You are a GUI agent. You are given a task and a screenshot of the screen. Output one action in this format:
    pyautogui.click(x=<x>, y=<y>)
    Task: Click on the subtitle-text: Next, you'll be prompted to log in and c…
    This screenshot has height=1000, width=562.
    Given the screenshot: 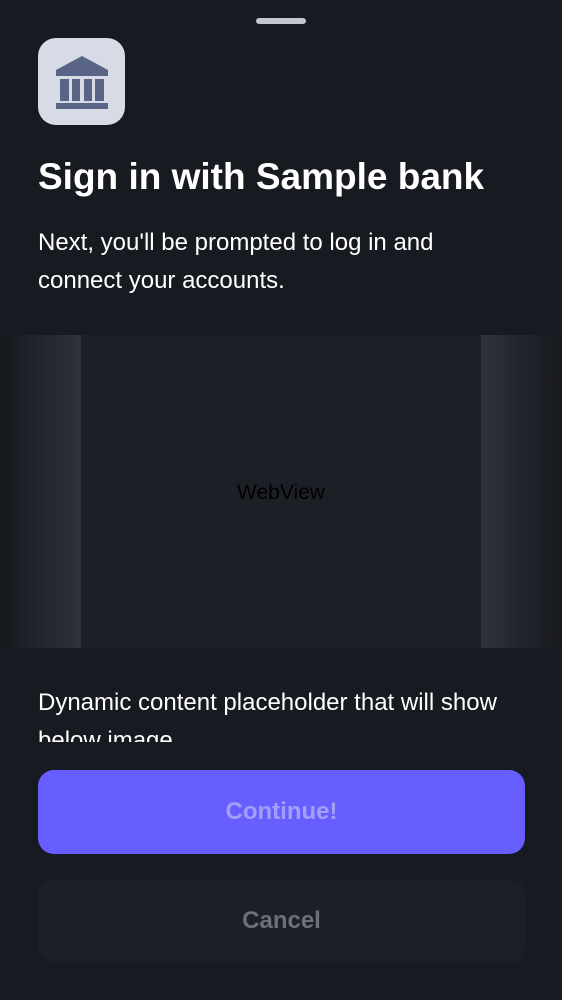 What is the action you would take?
    pyautogui.click(x=236, y=261)
    